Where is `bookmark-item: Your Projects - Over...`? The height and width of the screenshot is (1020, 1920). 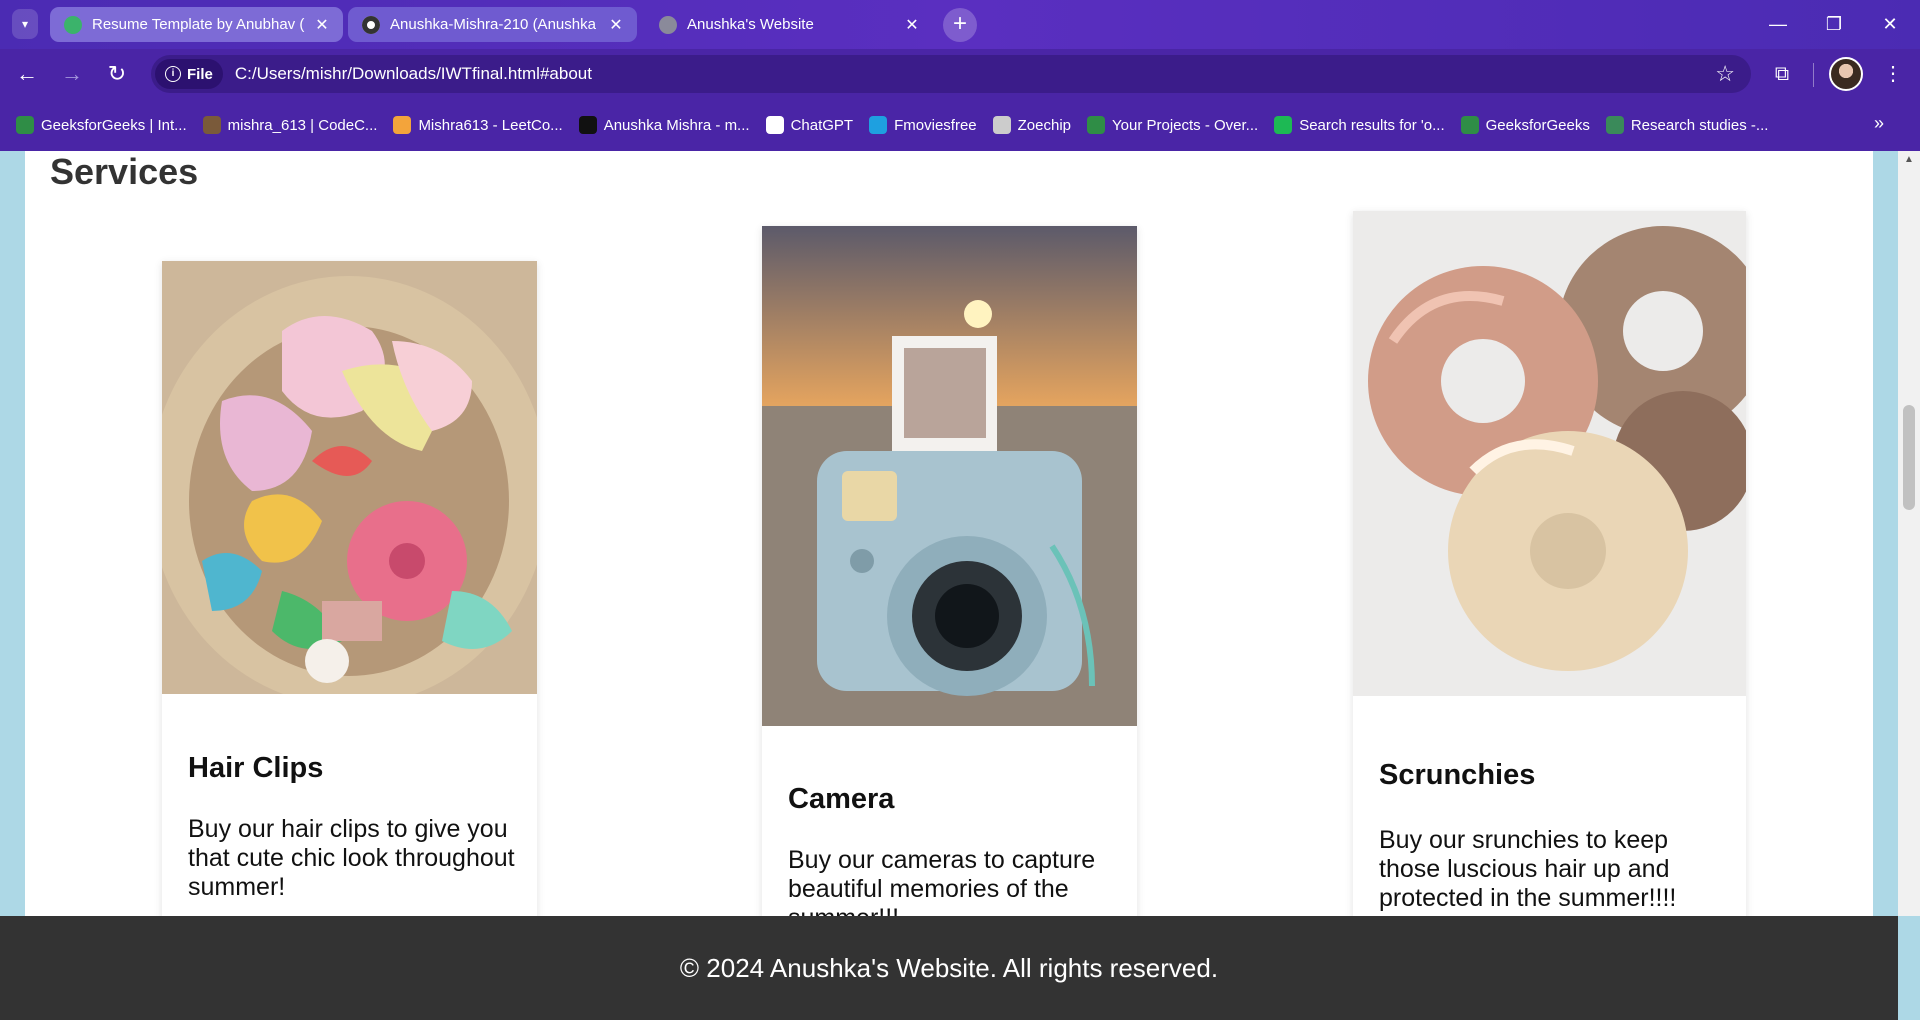
bookmark-item: Your Projects - Over... is located at coordinates (1172, 125).